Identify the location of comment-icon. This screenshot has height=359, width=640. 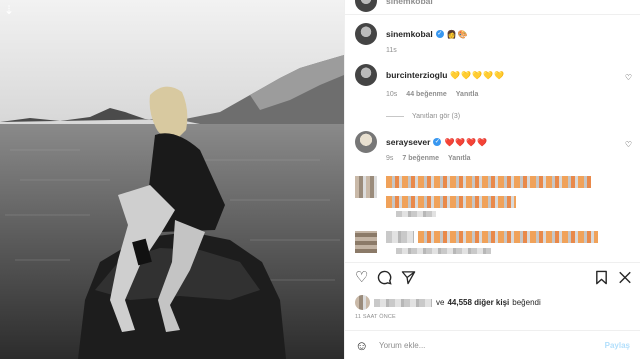
(384, 279).